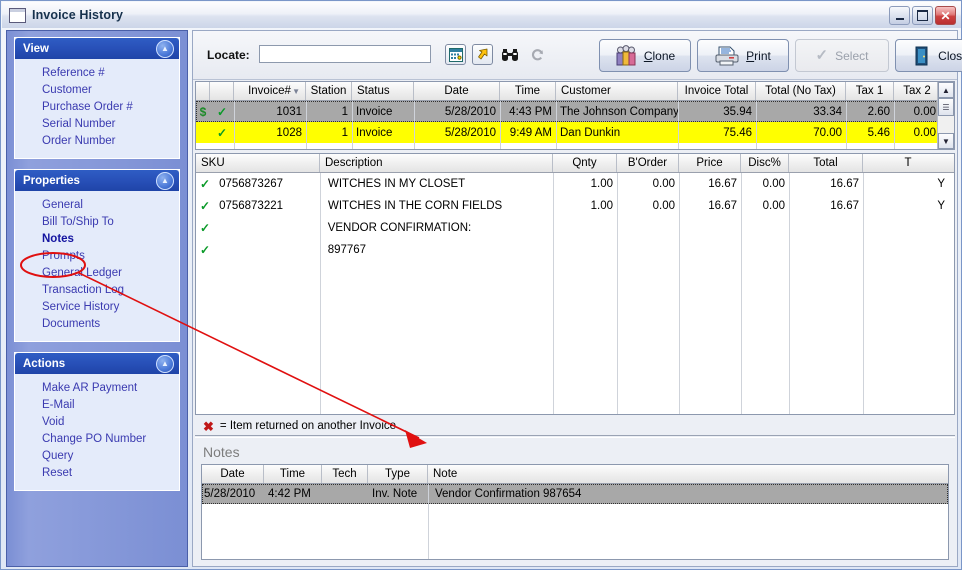  I want to click on sidebar-item-customer: Customer, so click(97, 90).